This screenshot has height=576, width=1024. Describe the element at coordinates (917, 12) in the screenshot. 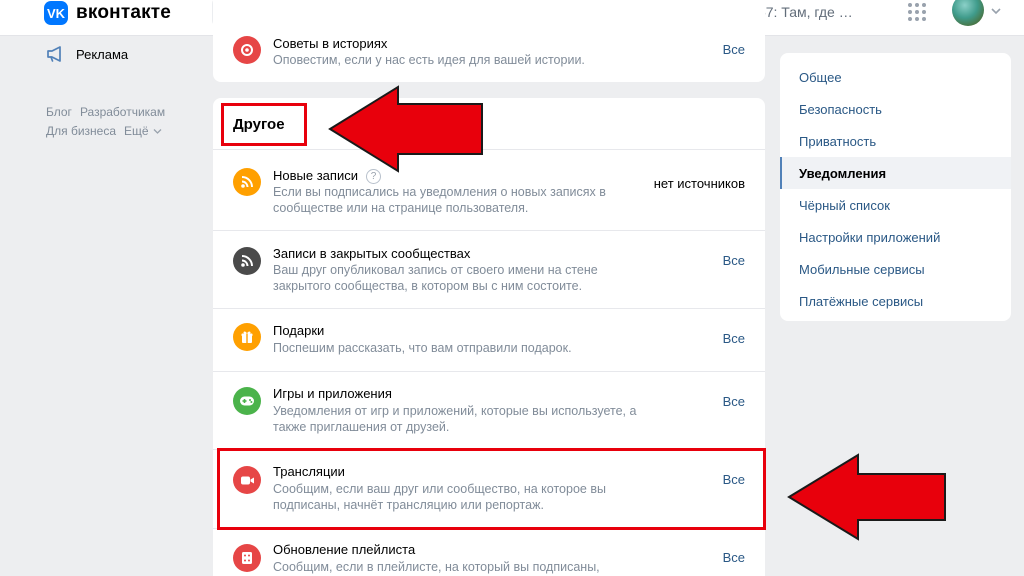

I see `apps-grid-icon` at that location.